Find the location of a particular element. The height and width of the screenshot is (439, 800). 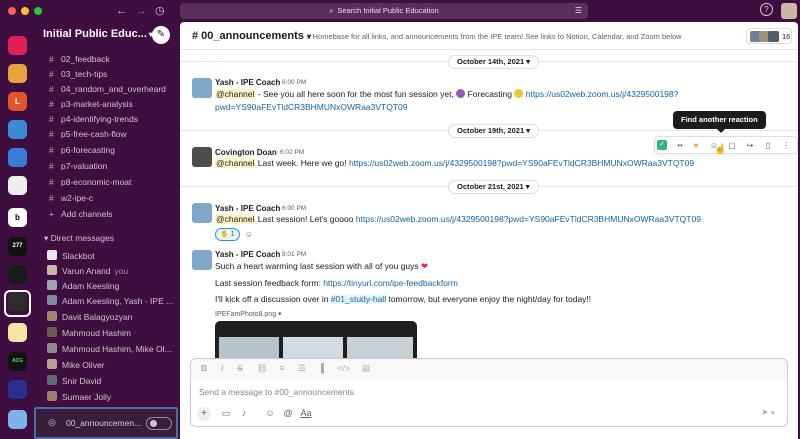

bulleted-list-icon: ☰ is located at coordinates (302, 368).